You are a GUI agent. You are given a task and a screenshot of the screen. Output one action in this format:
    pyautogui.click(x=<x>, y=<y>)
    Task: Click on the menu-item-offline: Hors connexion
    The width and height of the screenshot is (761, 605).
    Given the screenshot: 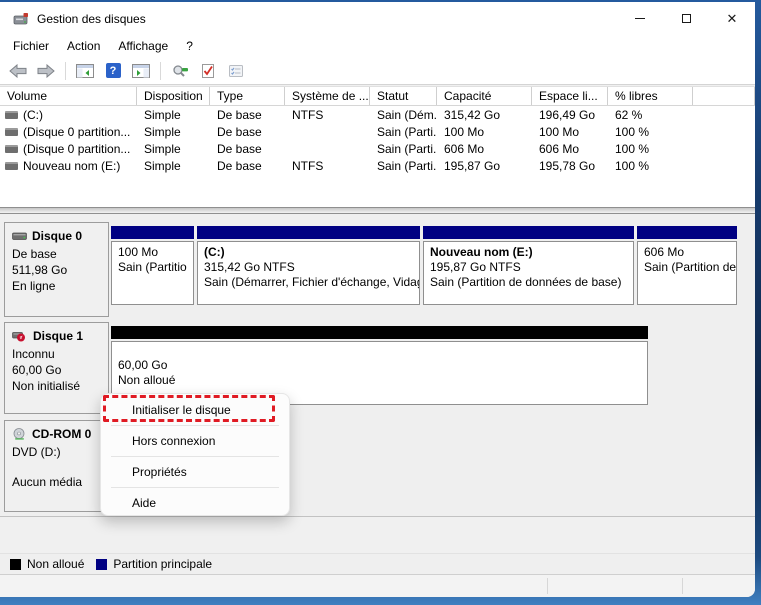 What is the action you would take?
    pyautogui.click(x=195, y=441)
    